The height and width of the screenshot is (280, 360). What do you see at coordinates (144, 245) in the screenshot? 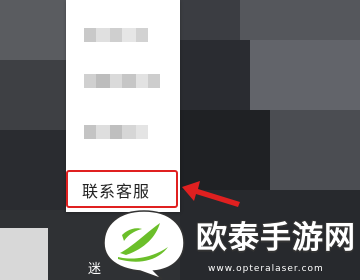
I see `leaf-logo-icon` at bounding box center [144, 245].